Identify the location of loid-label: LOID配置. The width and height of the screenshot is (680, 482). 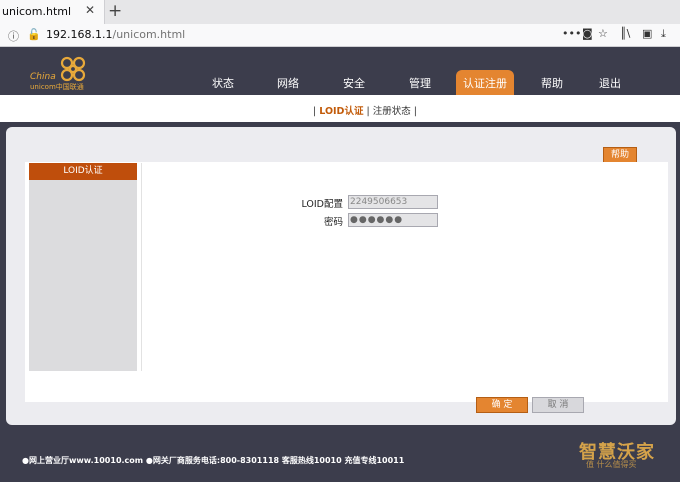
(322, 204).